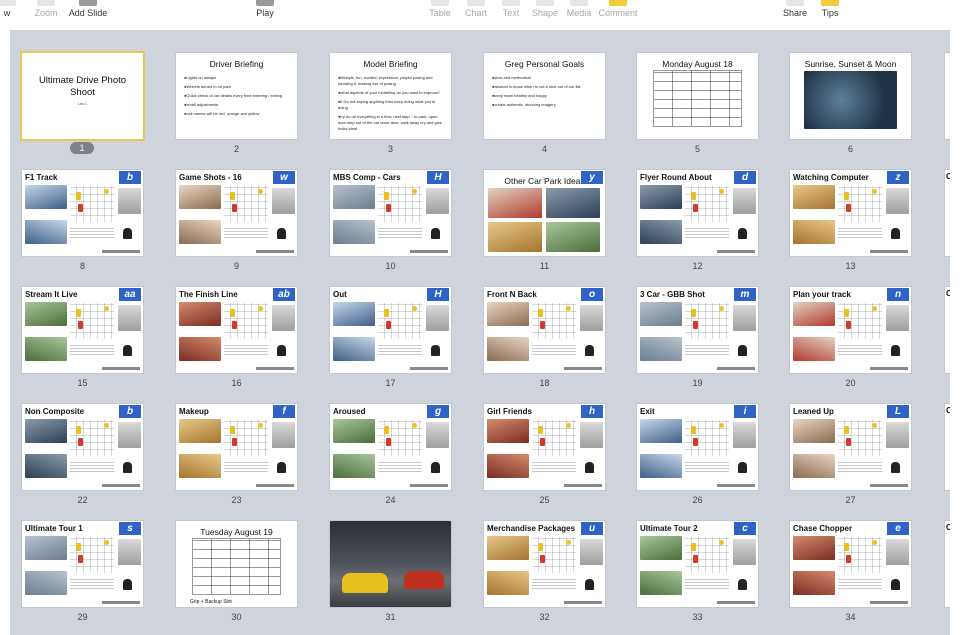 This screenshot has width=960, height=635. Describe the element at coordinates (390, 213) in the screenshot. I see `slide-thumbnail: MBS Comp - Cars H` at that location.